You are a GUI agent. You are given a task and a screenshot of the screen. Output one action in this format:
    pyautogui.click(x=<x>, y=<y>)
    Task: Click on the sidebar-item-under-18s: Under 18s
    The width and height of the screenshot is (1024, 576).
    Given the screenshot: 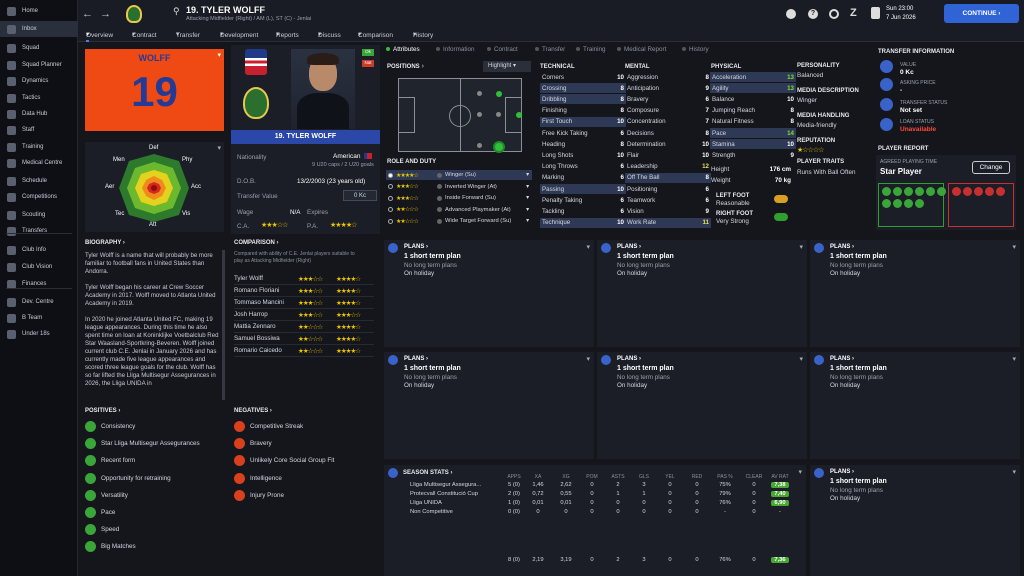 What is the action you would take?
    pyautogui.click(x=39, y=334)
    